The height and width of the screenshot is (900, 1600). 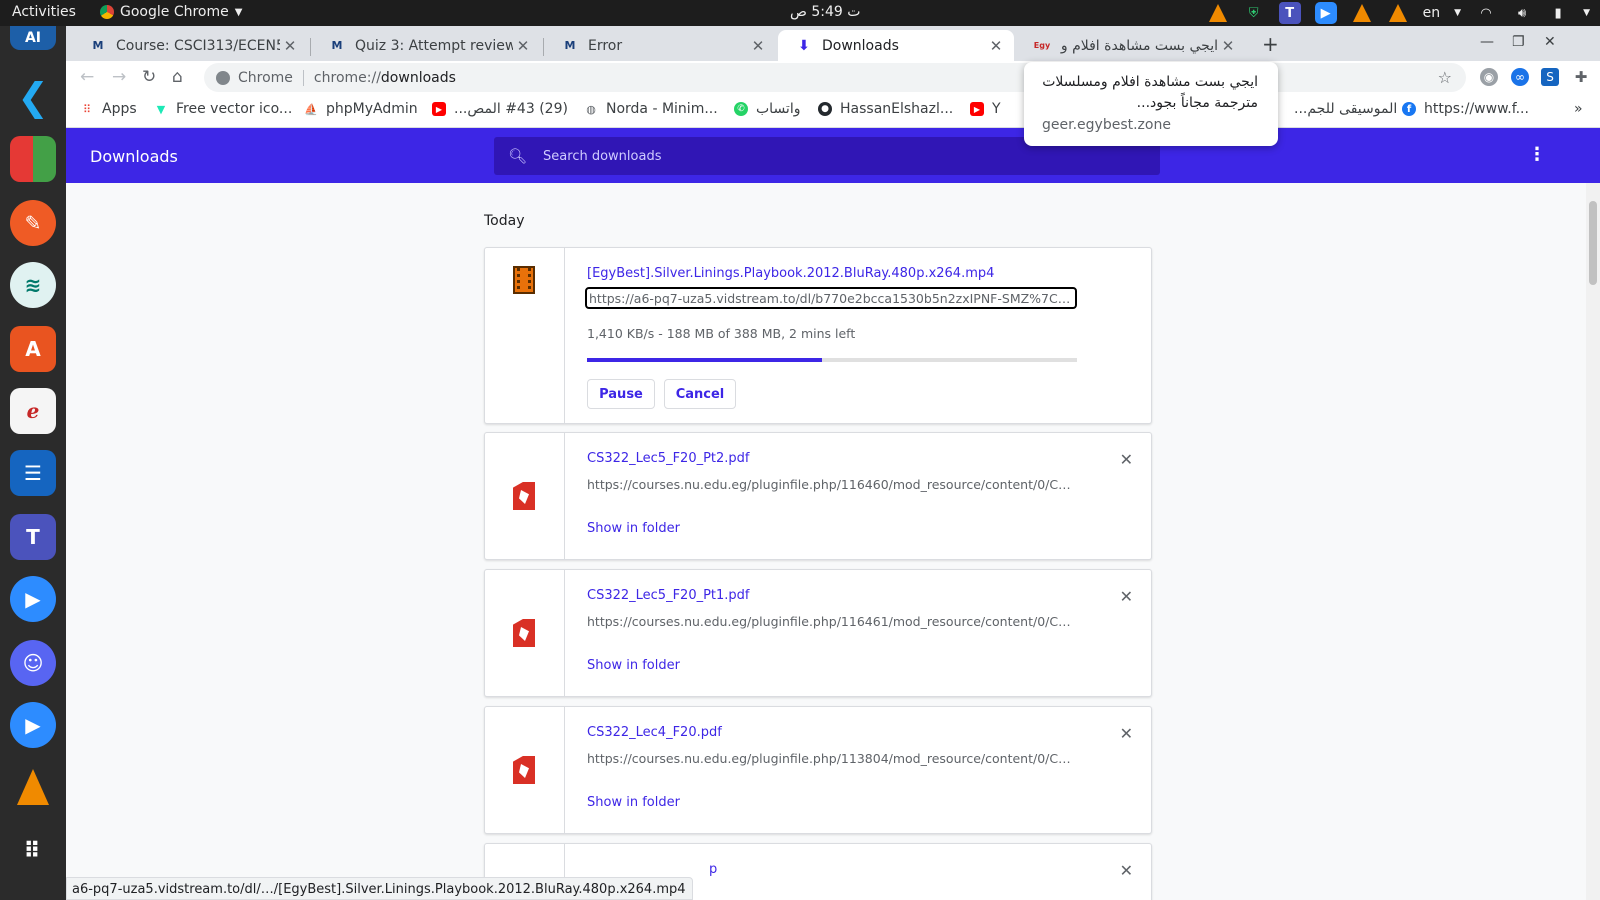 I want to click on restore-button: ❐, so click(x=1518, y=42).